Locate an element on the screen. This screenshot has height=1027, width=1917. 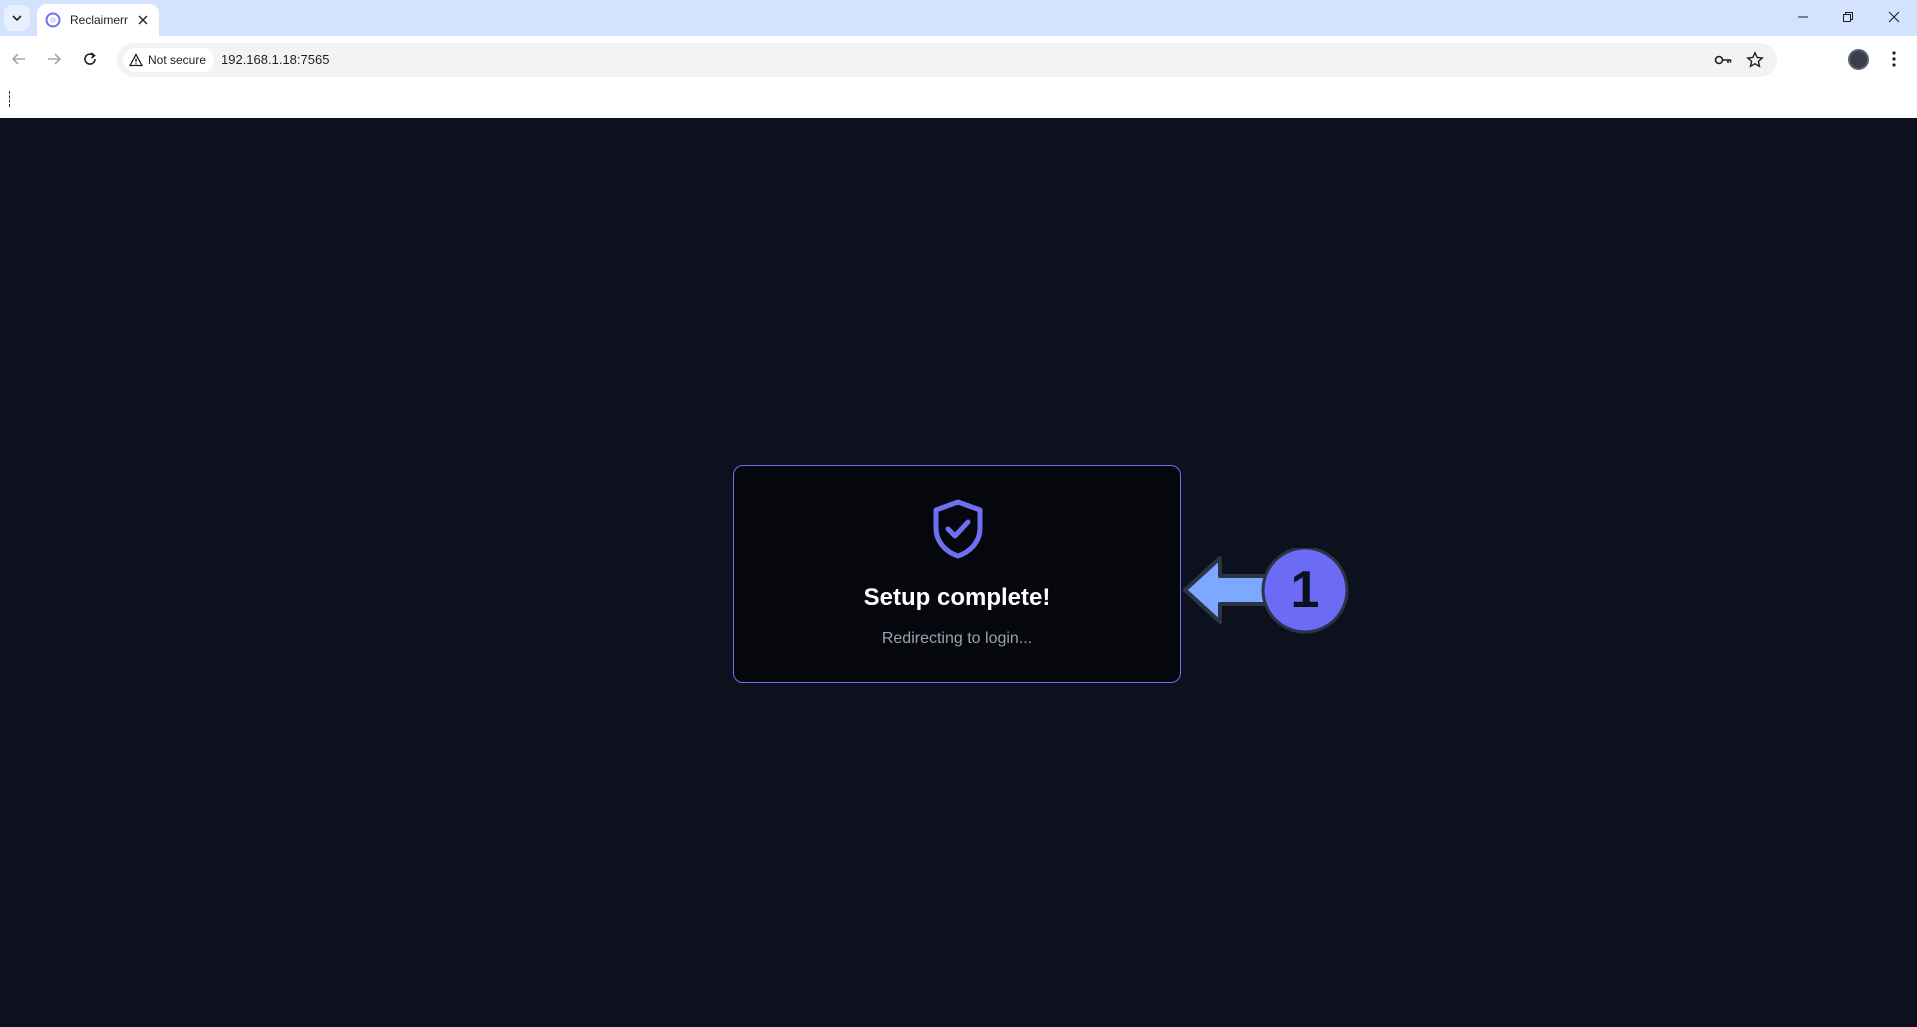
close-icon is located at coordinates (1894, 17).